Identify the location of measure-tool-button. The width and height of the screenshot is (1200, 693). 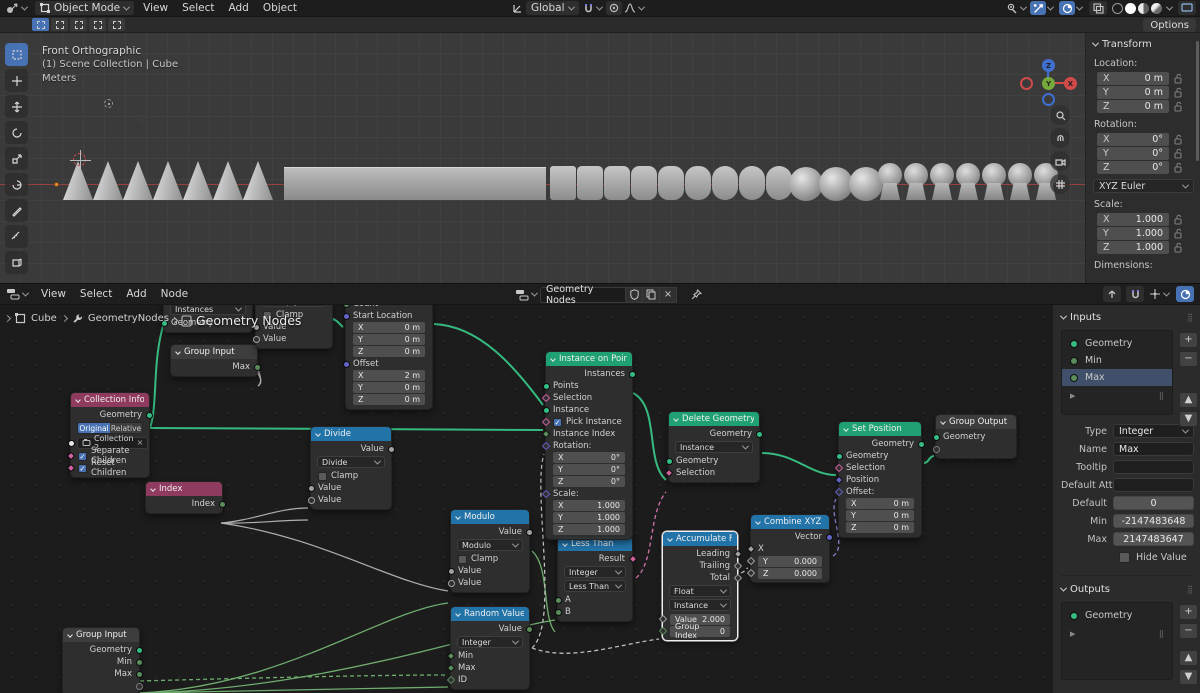
(16, 236).